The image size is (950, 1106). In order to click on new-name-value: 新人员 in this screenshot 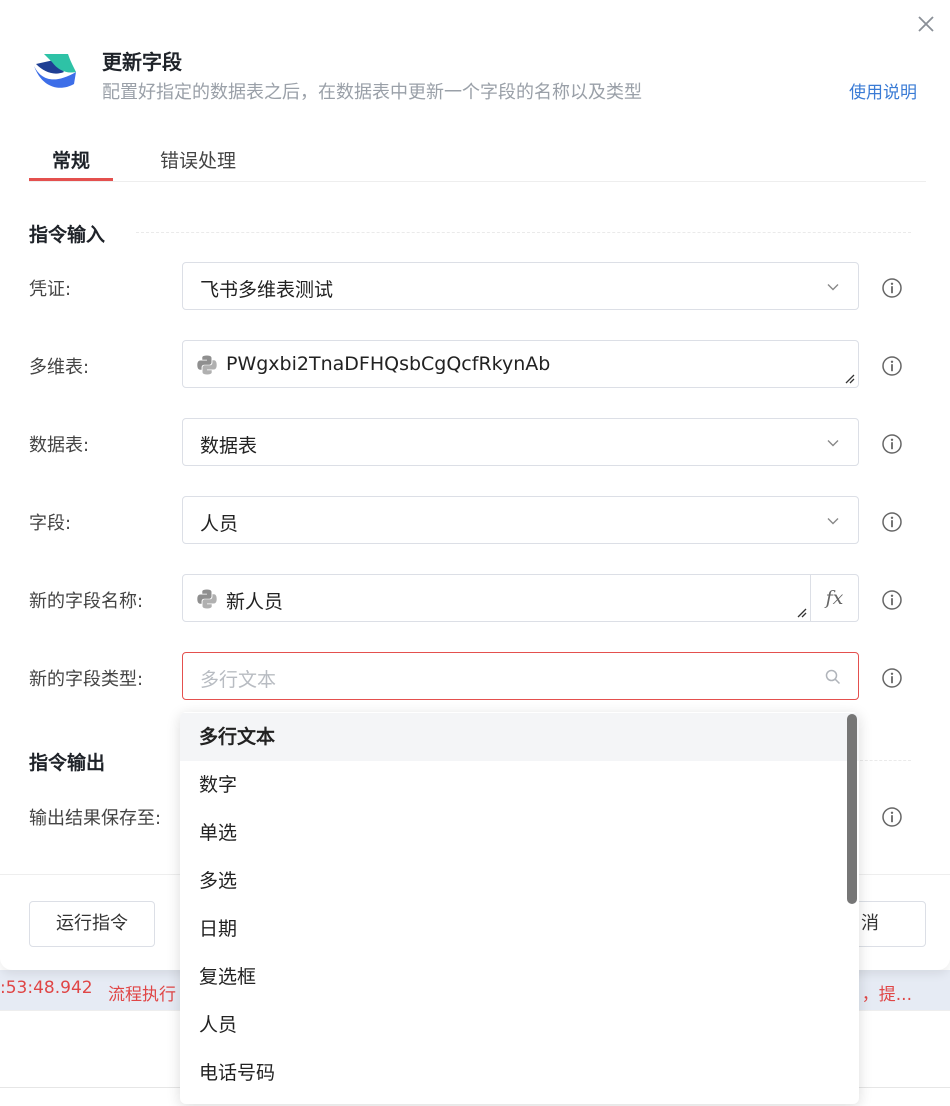, I will do `click(255, 602)`.